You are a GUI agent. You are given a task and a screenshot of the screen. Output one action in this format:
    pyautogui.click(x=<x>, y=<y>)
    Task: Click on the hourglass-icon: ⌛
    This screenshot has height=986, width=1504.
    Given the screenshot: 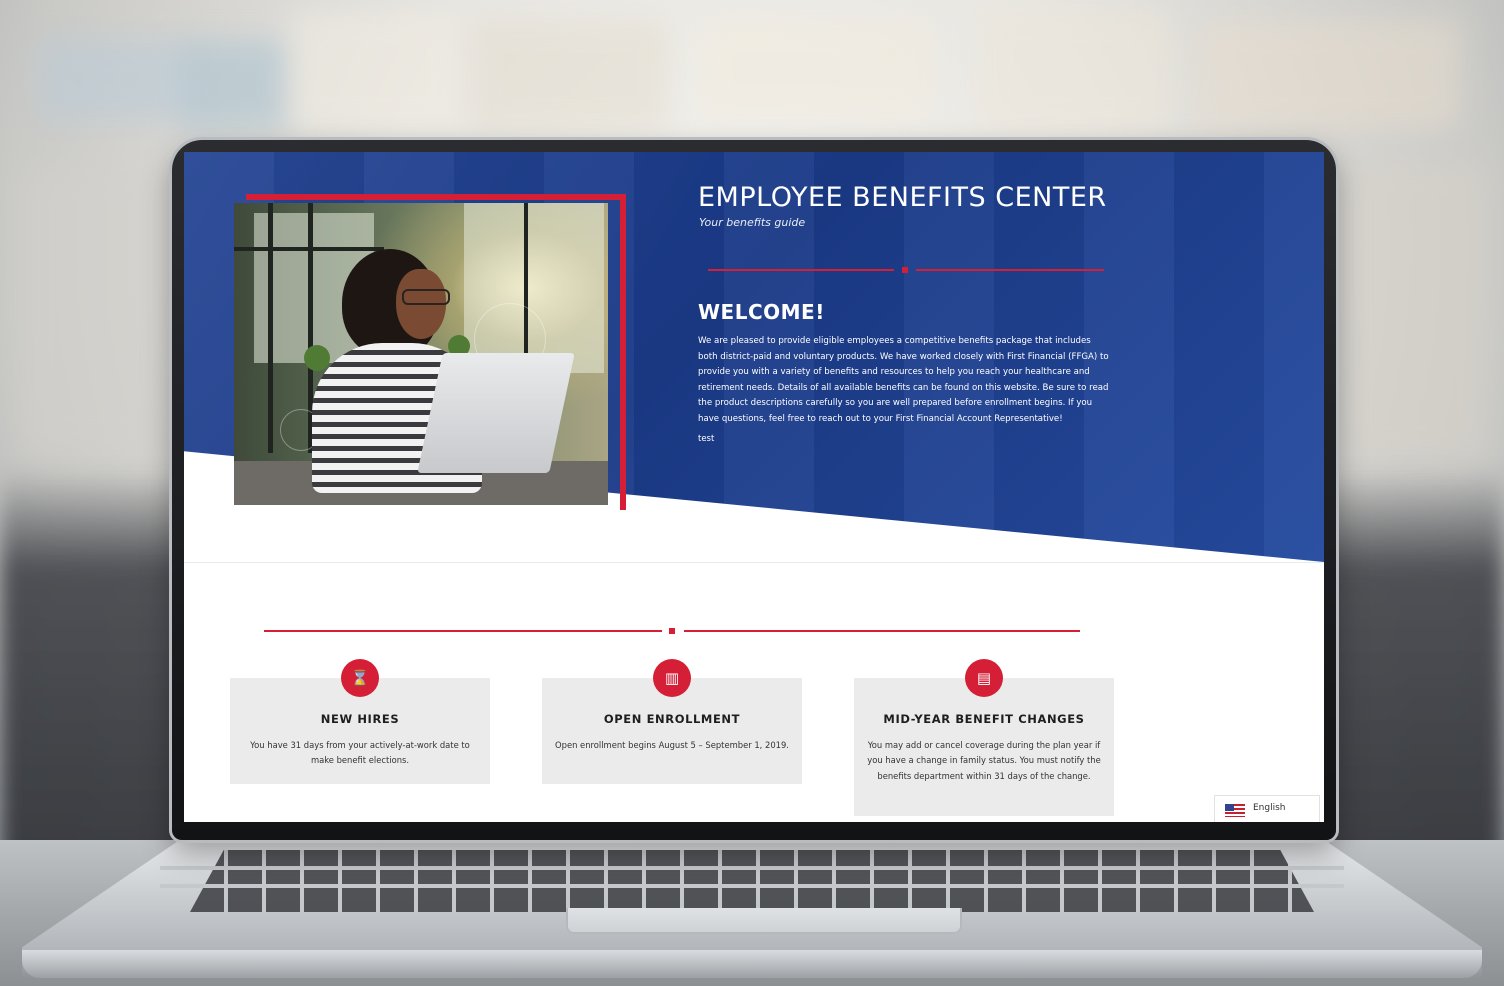 What is the action you would take?
    pyautogui.click(x=360, y=678)
    